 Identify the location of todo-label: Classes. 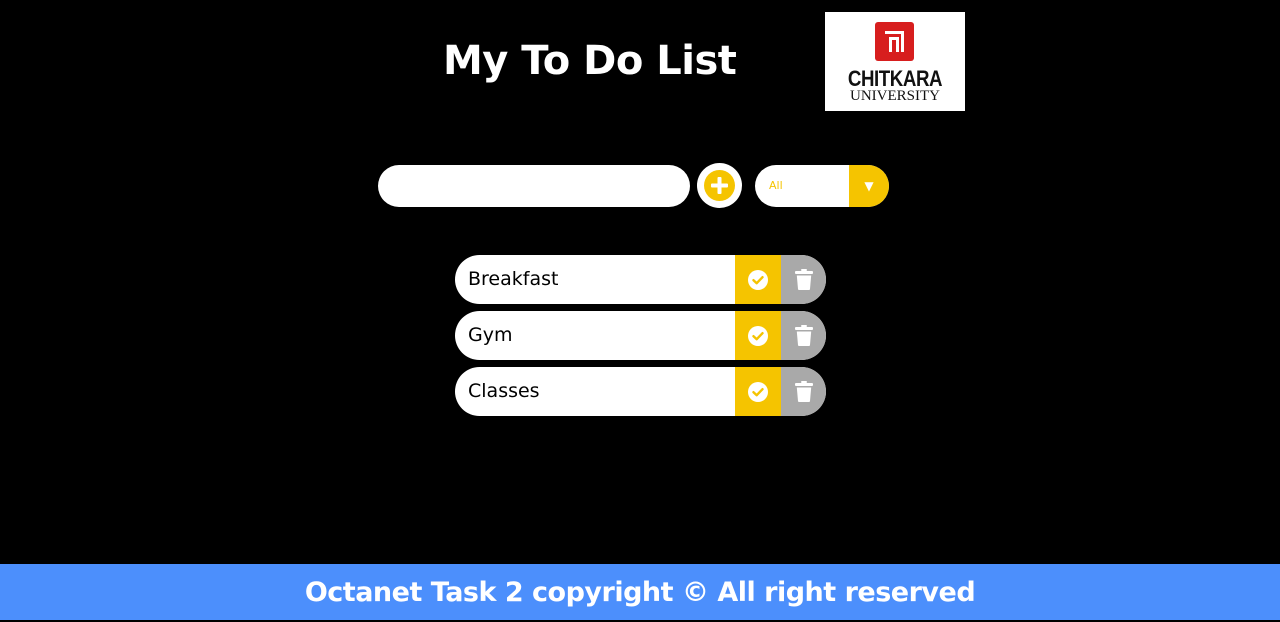
(504, 391).